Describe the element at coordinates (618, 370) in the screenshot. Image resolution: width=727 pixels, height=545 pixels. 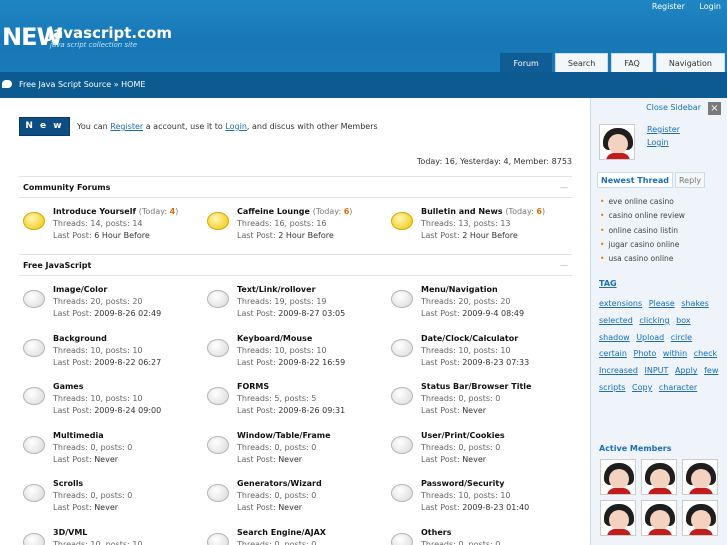
I see `tag-link: Increased` at that location.